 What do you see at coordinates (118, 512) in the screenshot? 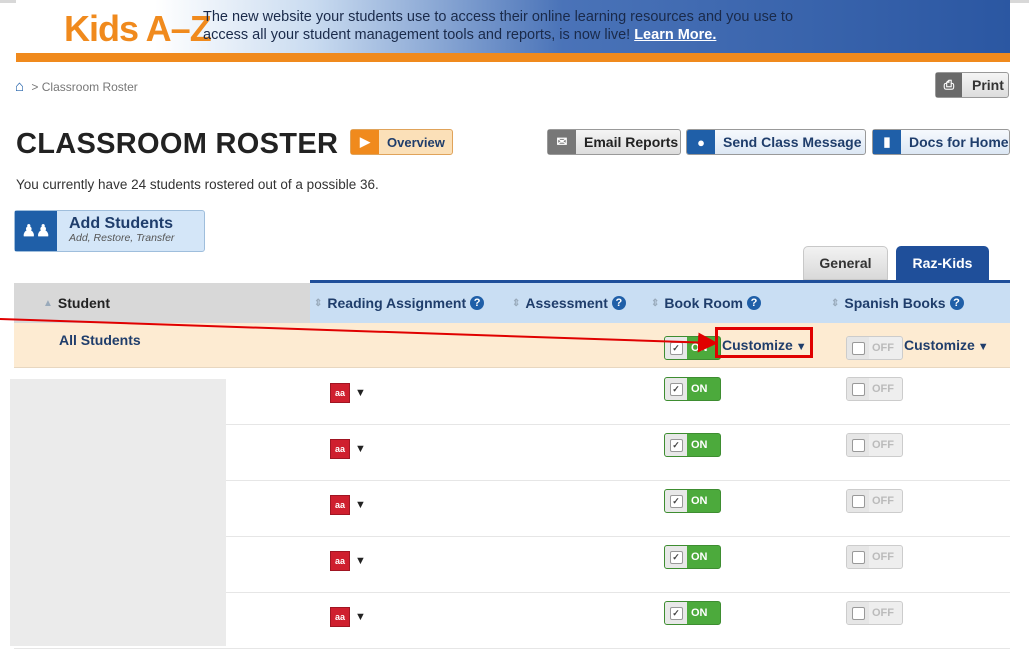
I see `student-names-redacted` at bounding box center [118, 512].